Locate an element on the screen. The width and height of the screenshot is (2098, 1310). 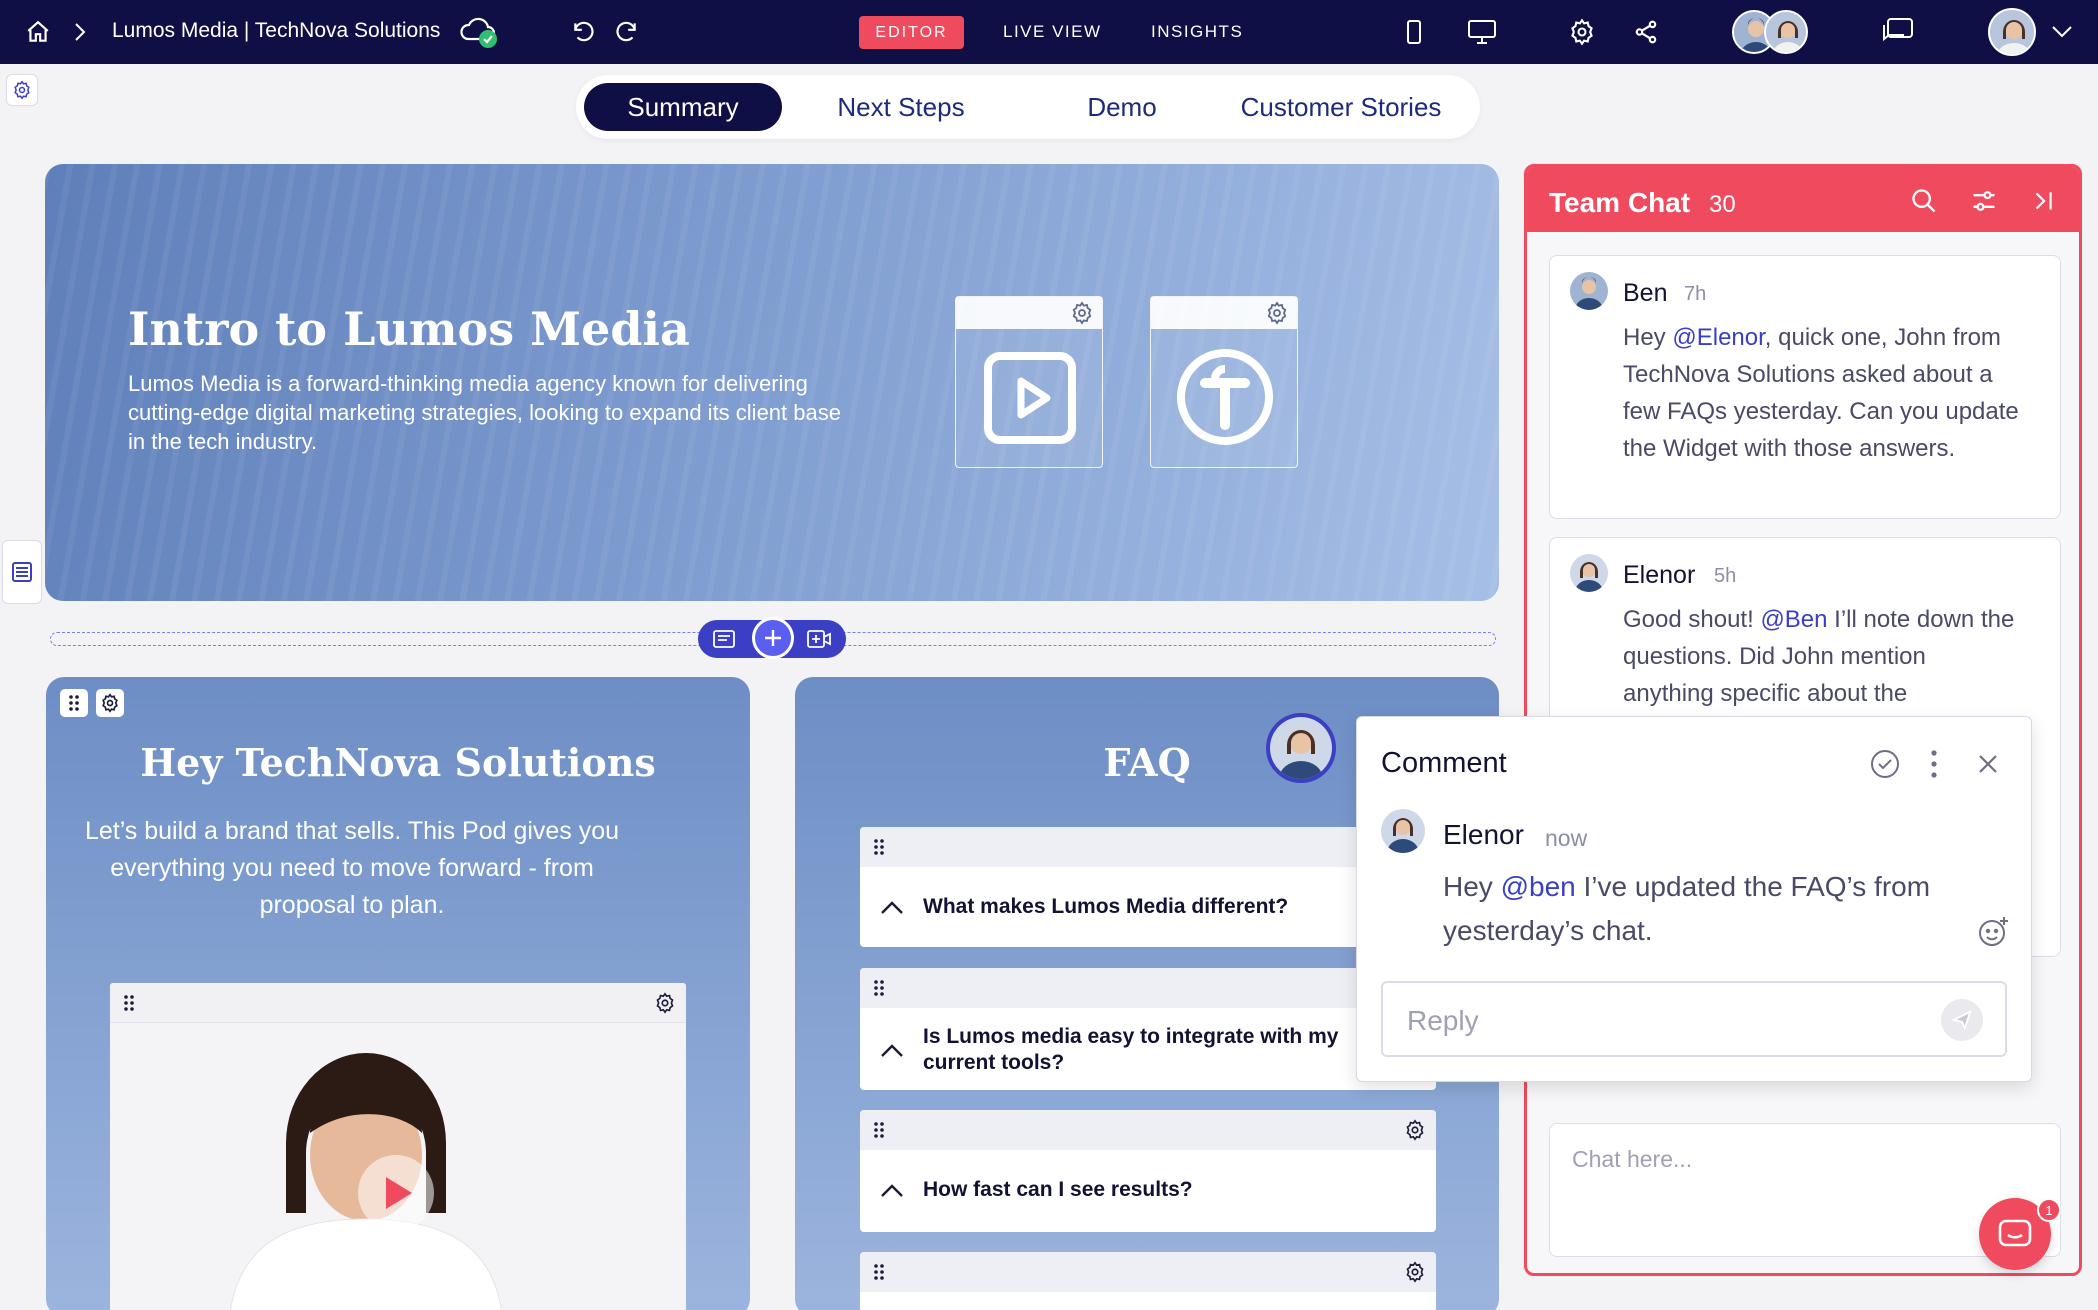
intro-card-title: Hey TechNova Solutions is located at coordinates (398, 762).